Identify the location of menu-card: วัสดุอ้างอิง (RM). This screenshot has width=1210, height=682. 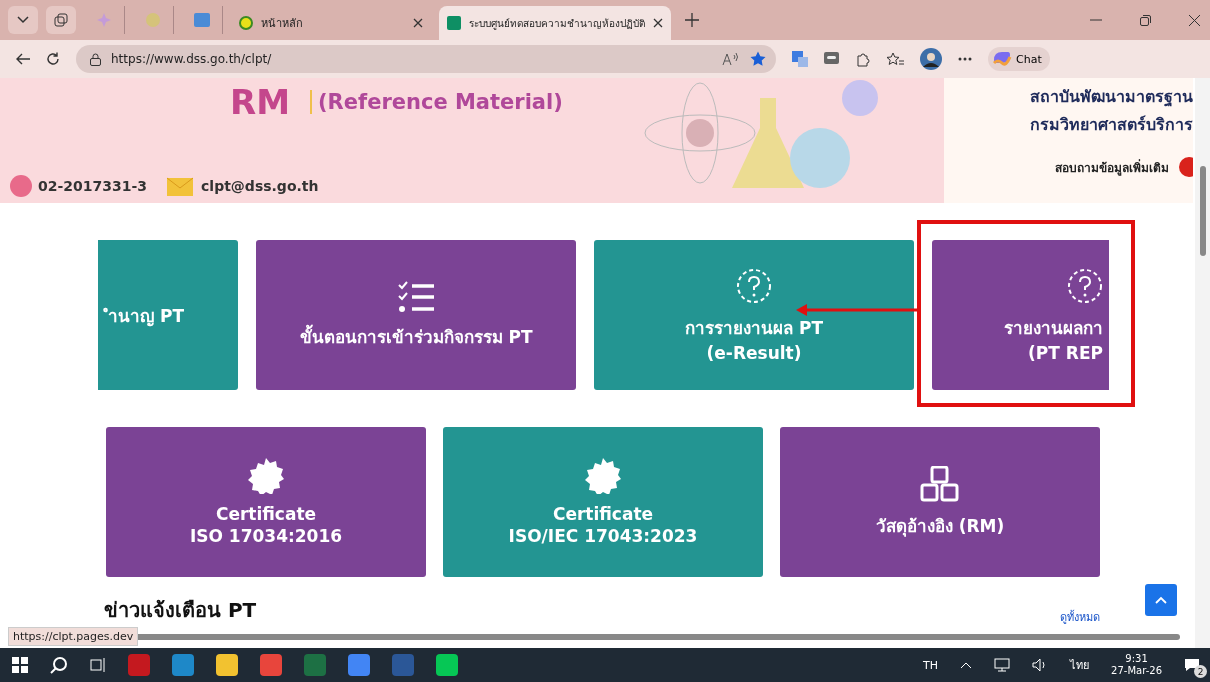
(940, 502).